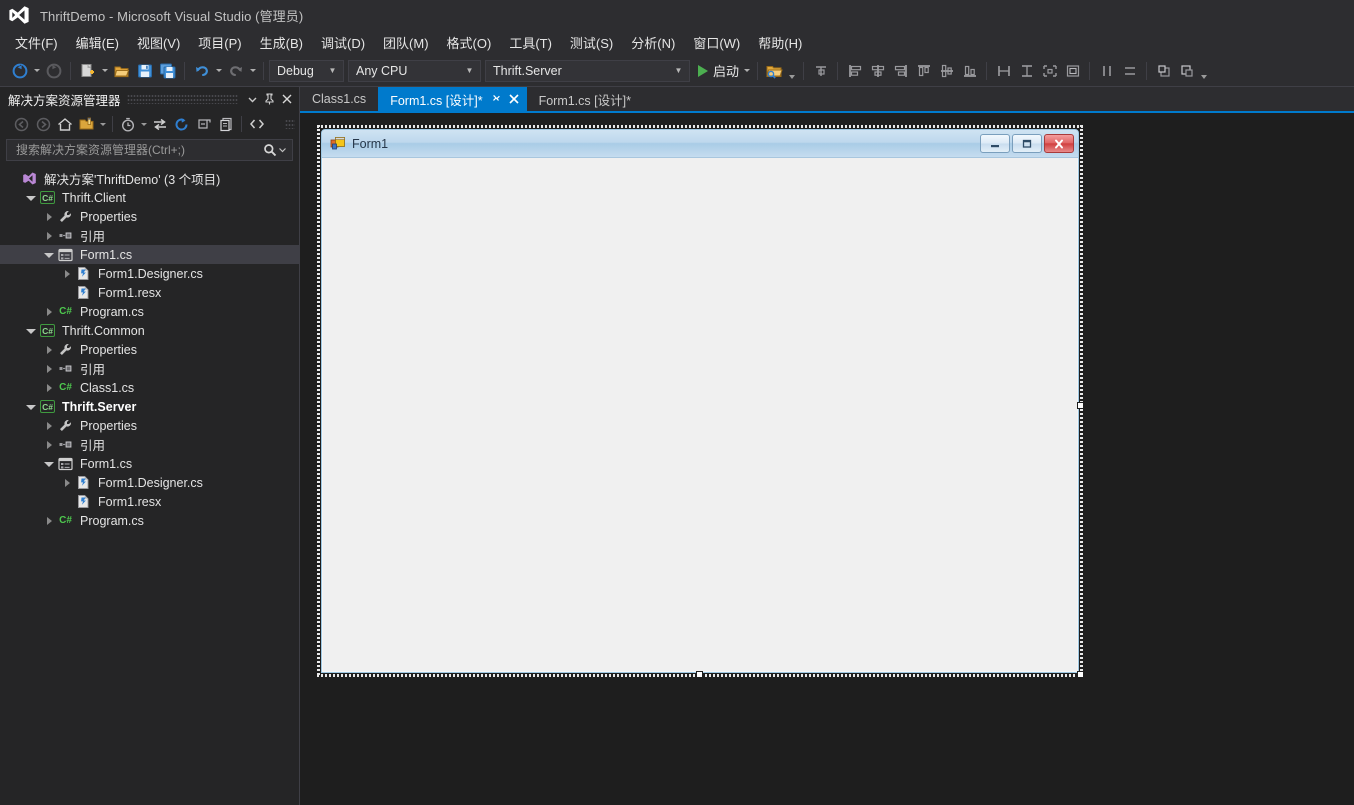 The image size is (1354, 805). Describe the element at coordinates (452, 99) in the screenshot. I see `tab-form1-designer-active: Form1.cs [设计]*` at that location.